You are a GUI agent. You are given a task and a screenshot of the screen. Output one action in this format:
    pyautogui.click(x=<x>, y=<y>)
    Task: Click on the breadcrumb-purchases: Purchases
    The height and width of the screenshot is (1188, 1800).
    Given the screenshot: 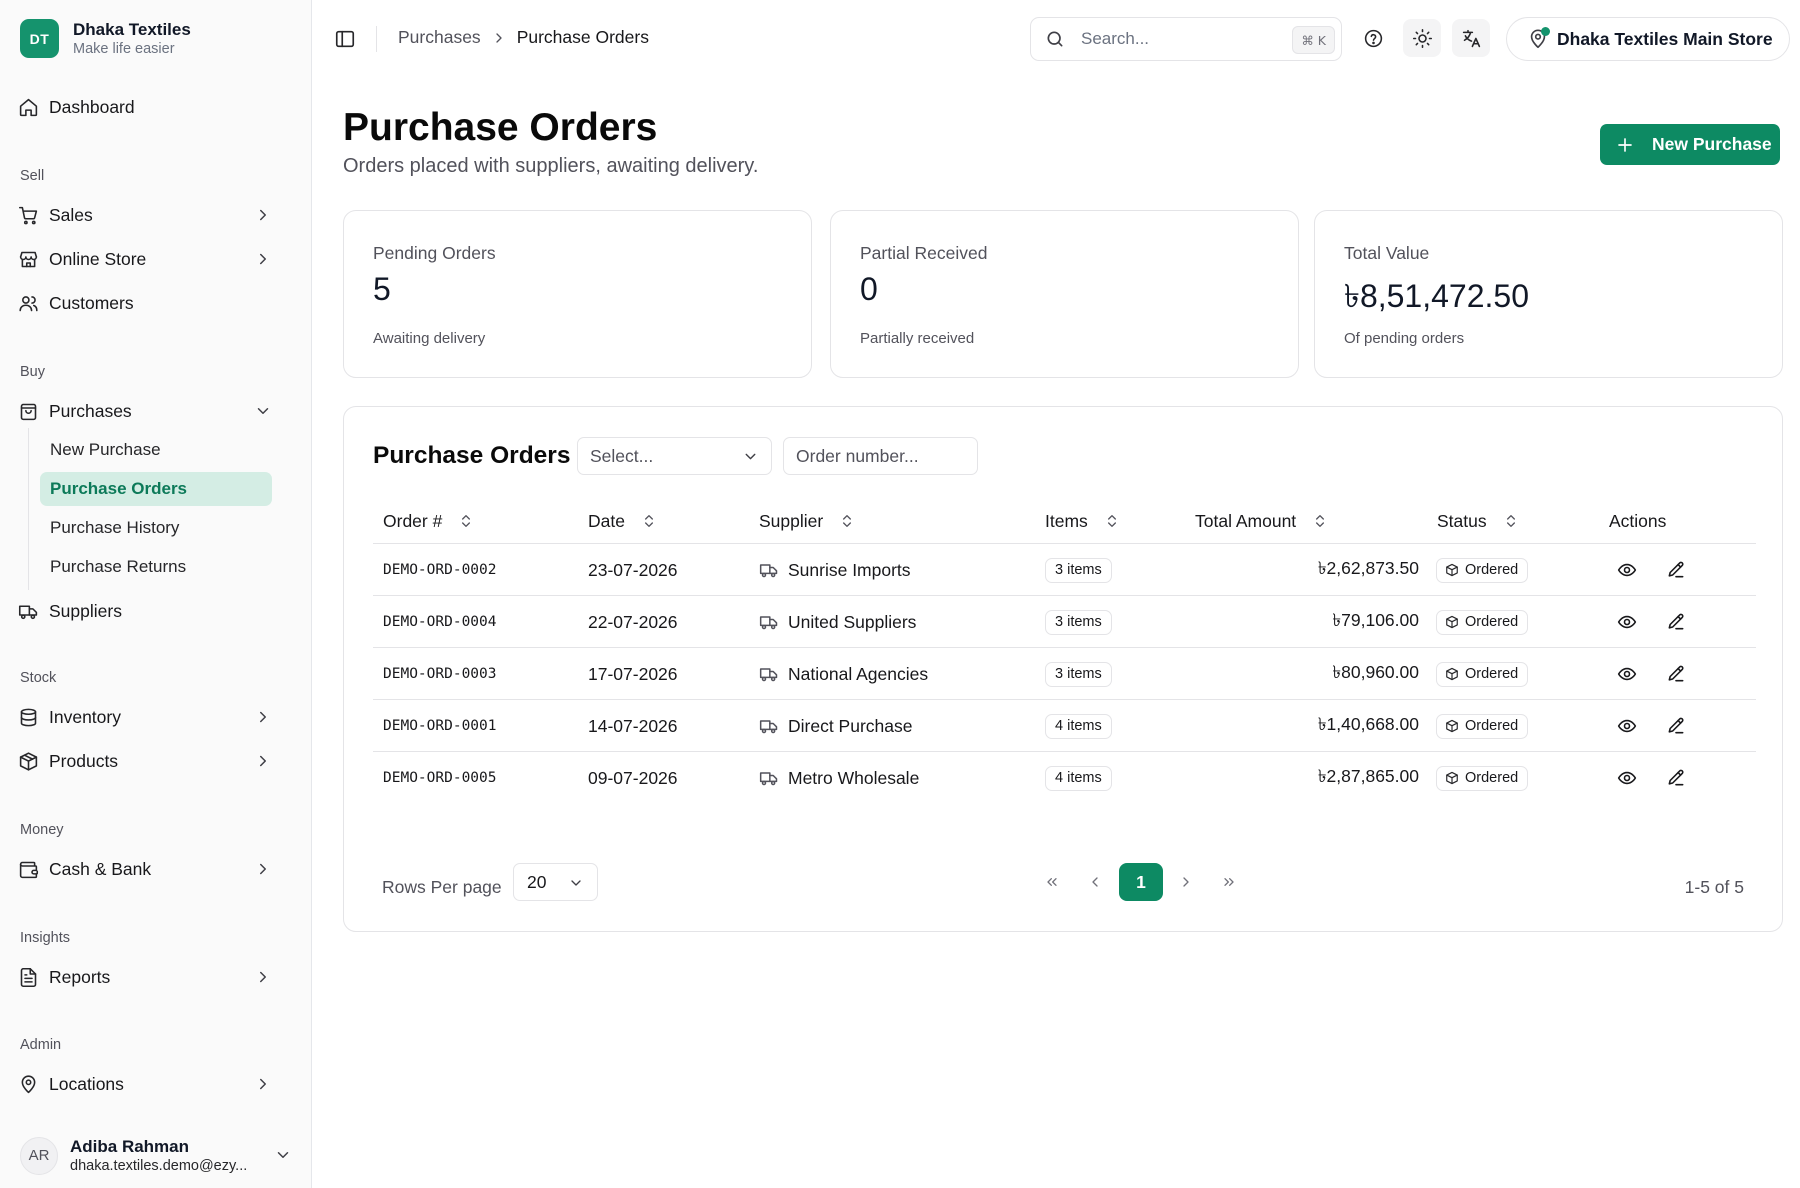 What is the action you would take?
    pyautogui.click(x=439, y=37)
    